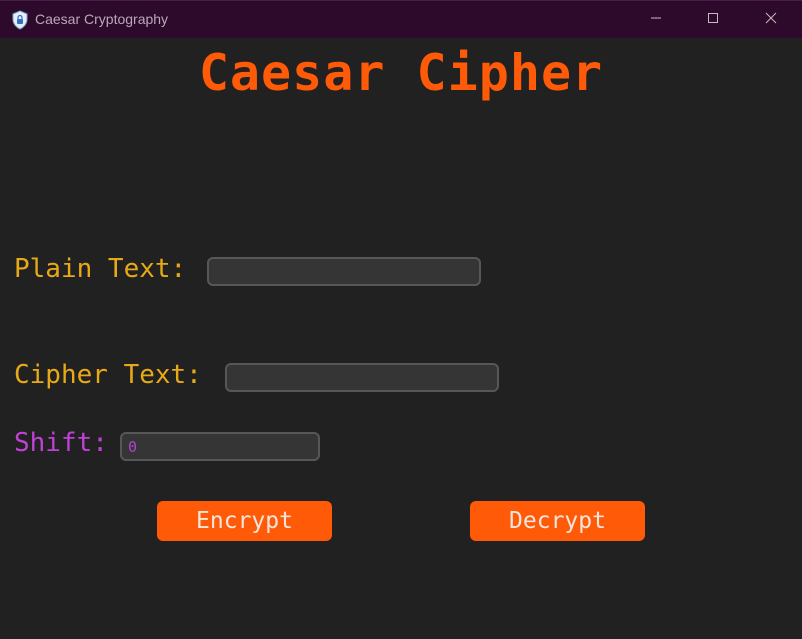 Image resolution: width=802 pixels, height=639 pixels. I want to click on cipher-text-input, so click(362, 377).